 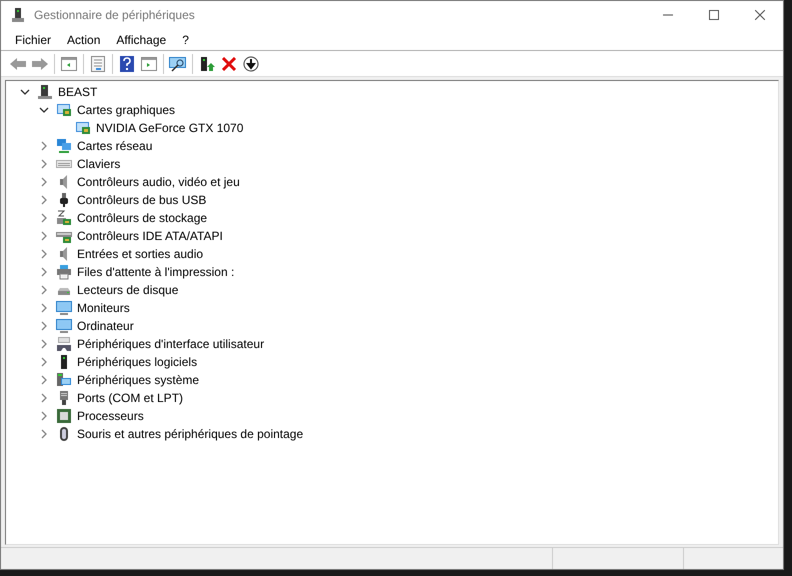 I want to click on window-title: Gestionnaire de périphériques, so click(x=114, y=15).